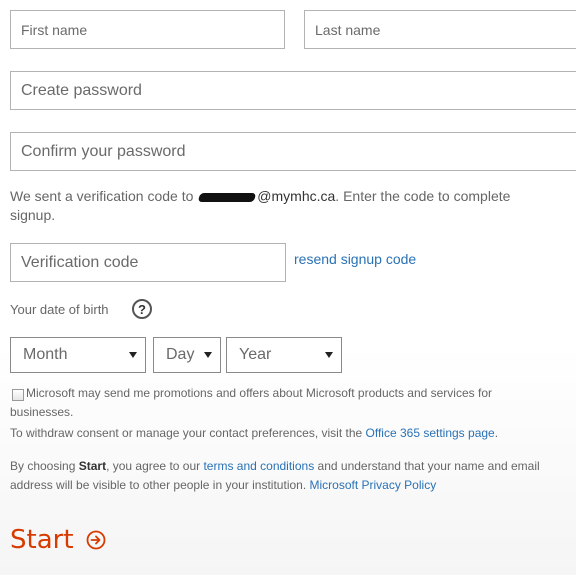  Describe the element at coordinates (430, 433) in the screenshot. I see `office-settings-link: Office 365 settings page` at that location.